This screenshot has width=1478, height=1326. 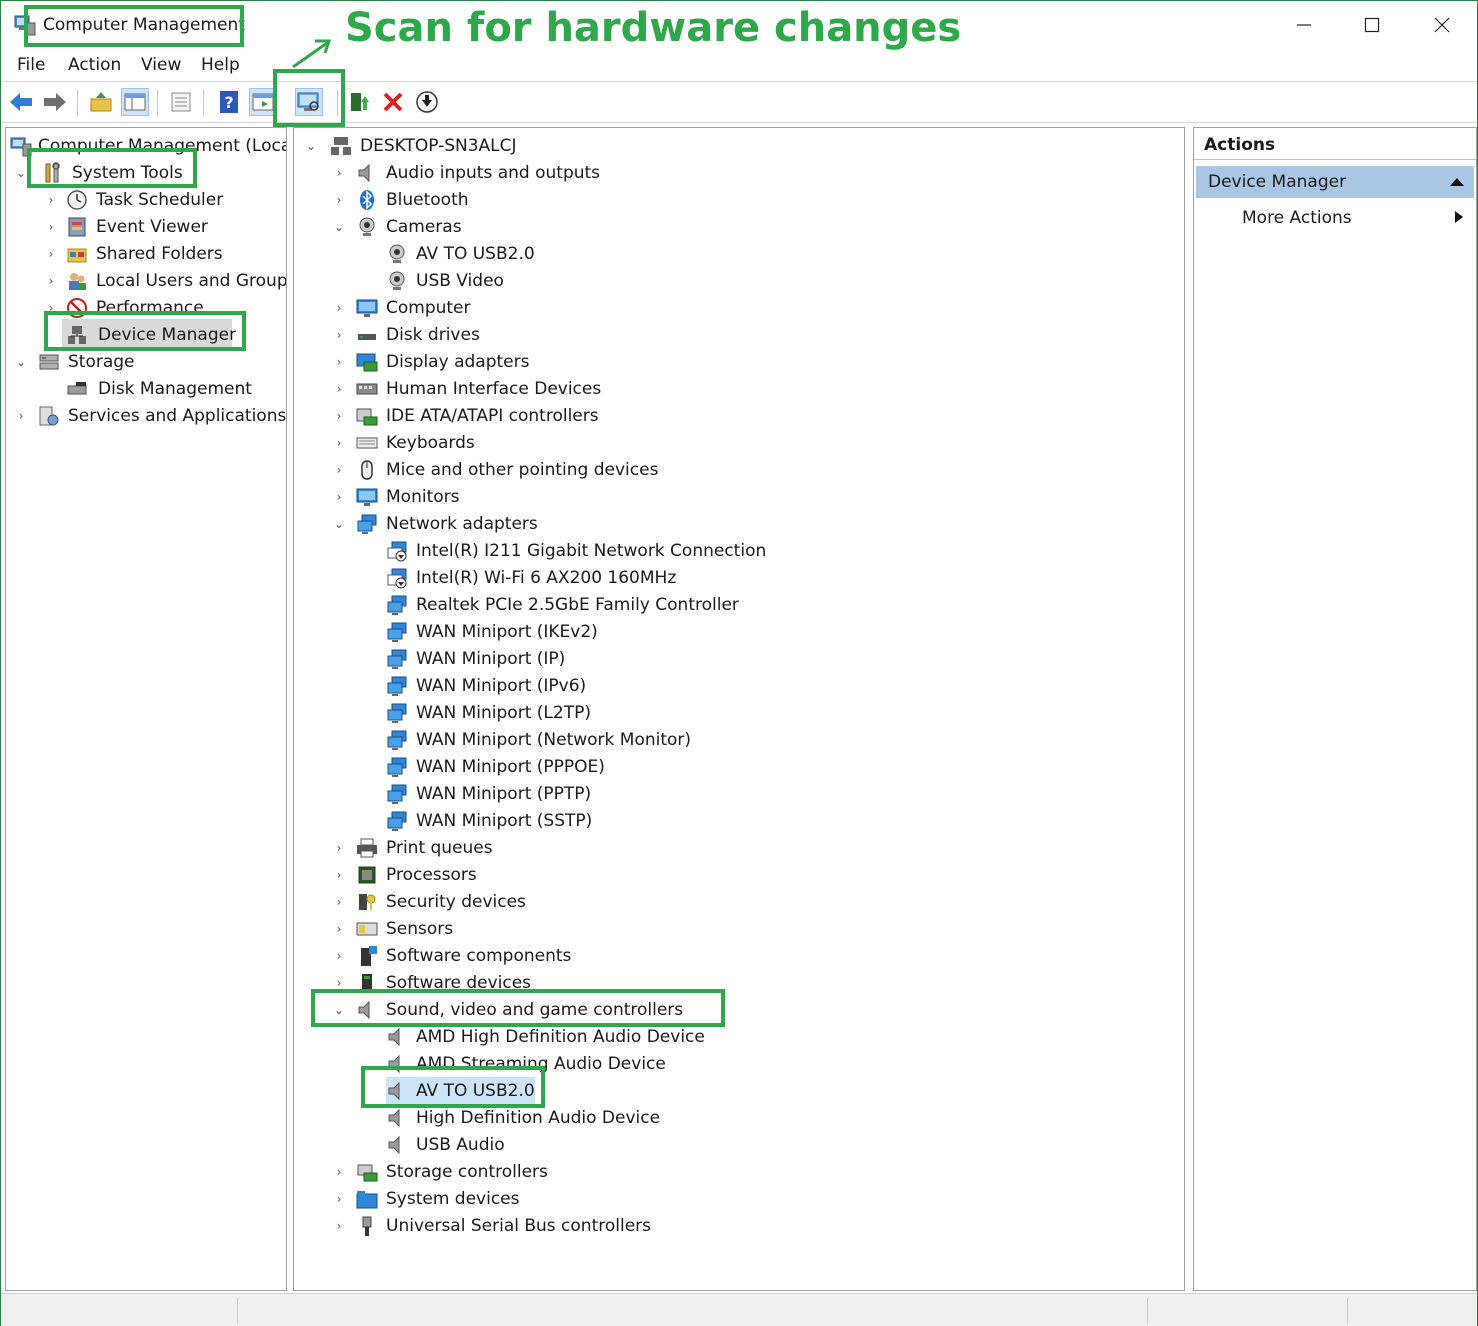 I want to click on device-item: WAN Miniport (IP), so click(x=475, y=658).